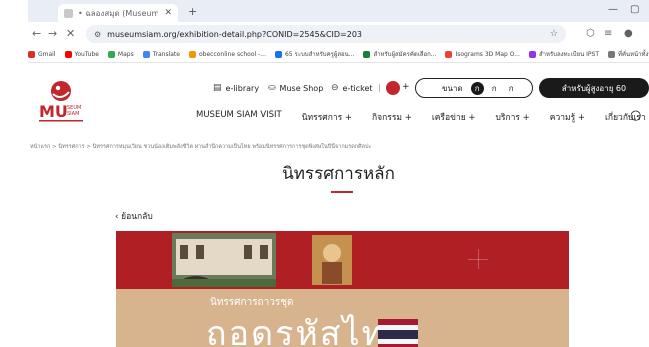 This screenshot has width=649, height=347. I want to click on bookmark-translate: Translate, so click(161, 54).